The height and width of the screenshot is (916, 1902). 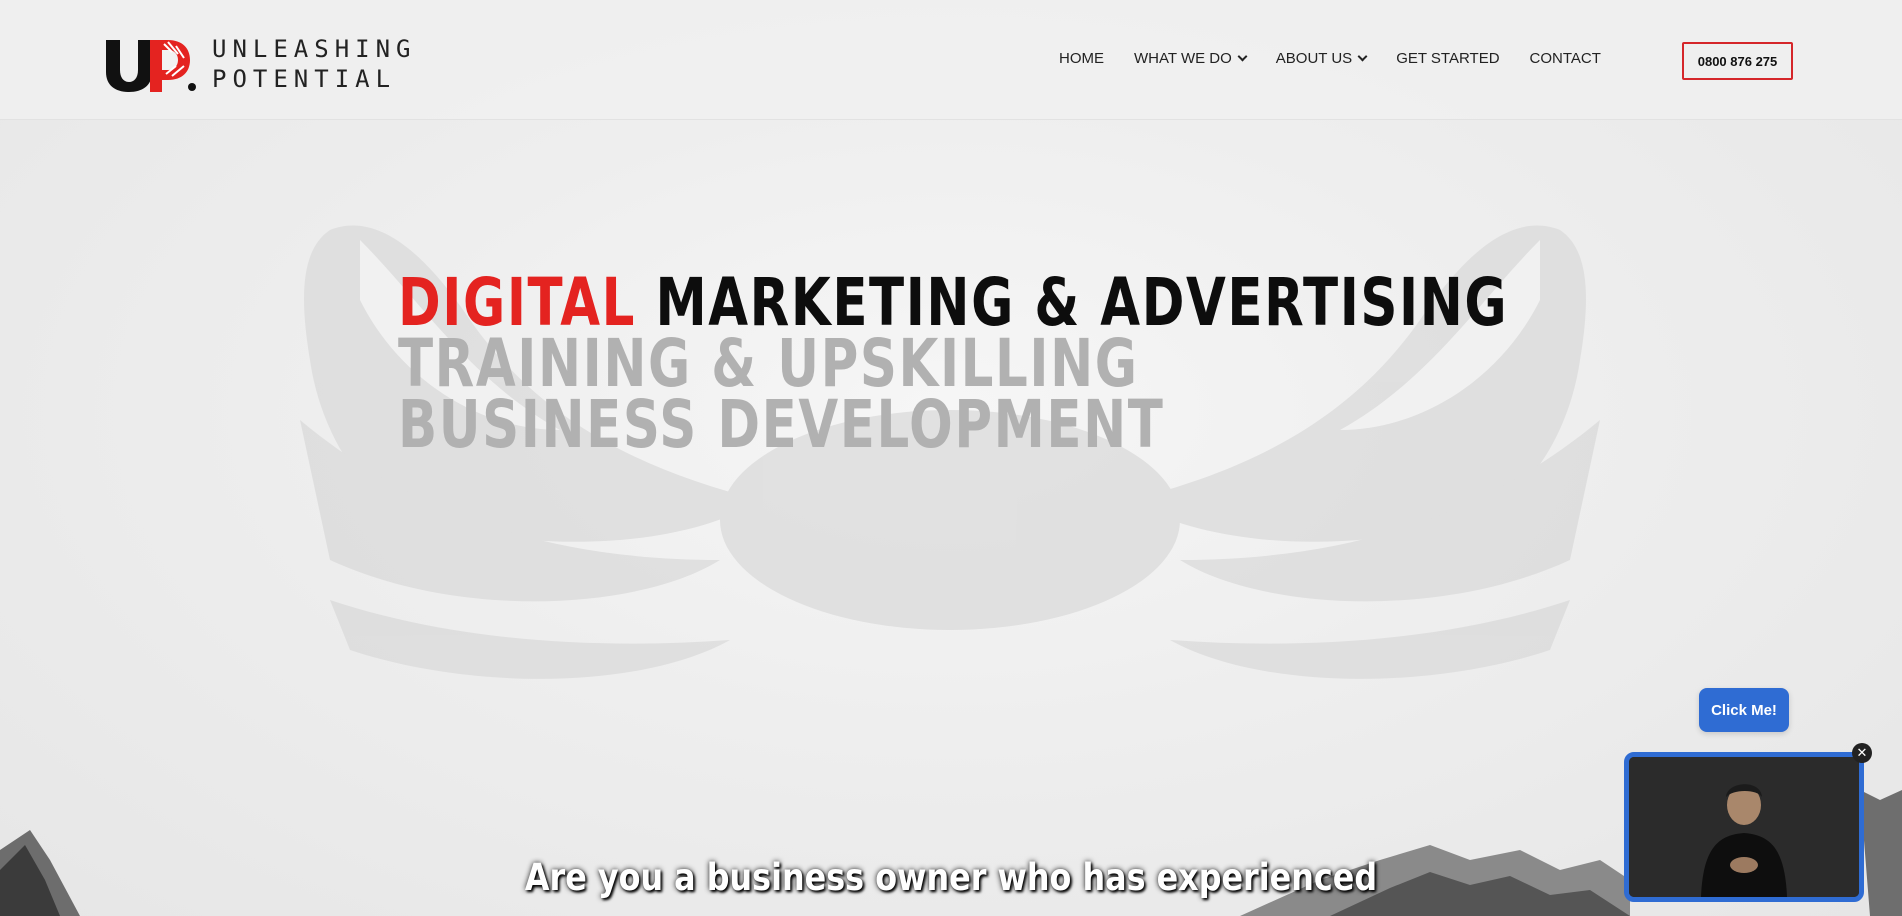 I want to click on nav-get-started: GET STARTED, so click(x=1447, y=58).